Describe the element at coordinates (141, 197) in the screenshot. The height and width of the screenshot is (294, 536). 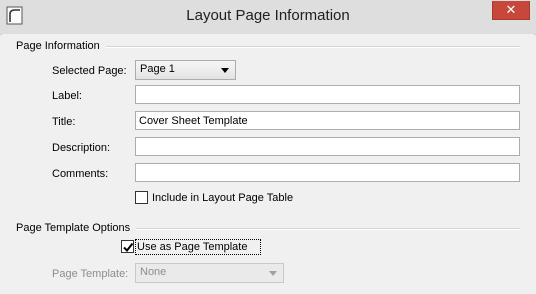
I see `include-in-table-checkbox` at that location.